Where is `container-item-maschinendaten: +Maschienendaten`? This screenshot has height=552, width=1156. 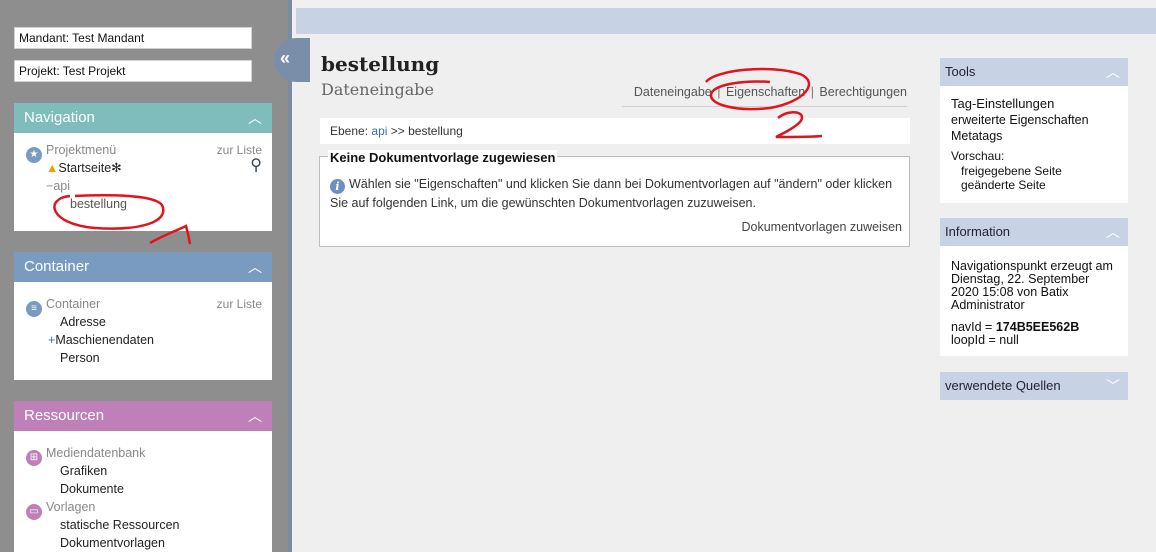 container-item-maschinendaten: +Maschienendaten is located at coordinates (144, 340).